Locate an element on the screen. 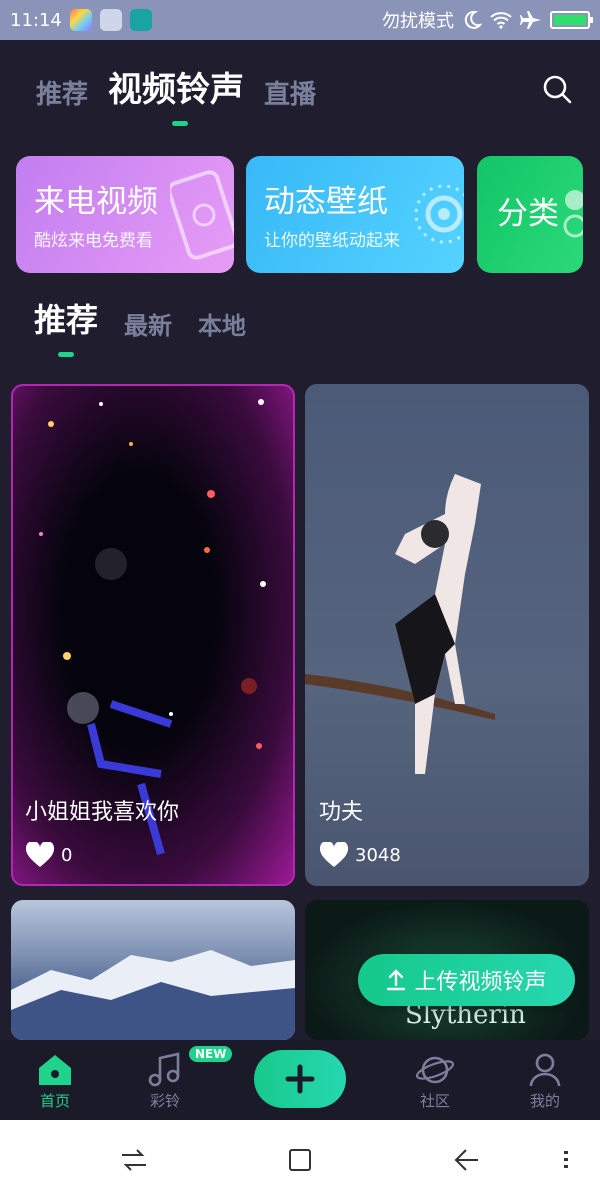 This screenshot has width=600, height=1200. subtab-latest: 最新 is located at coordinates (148, 323).